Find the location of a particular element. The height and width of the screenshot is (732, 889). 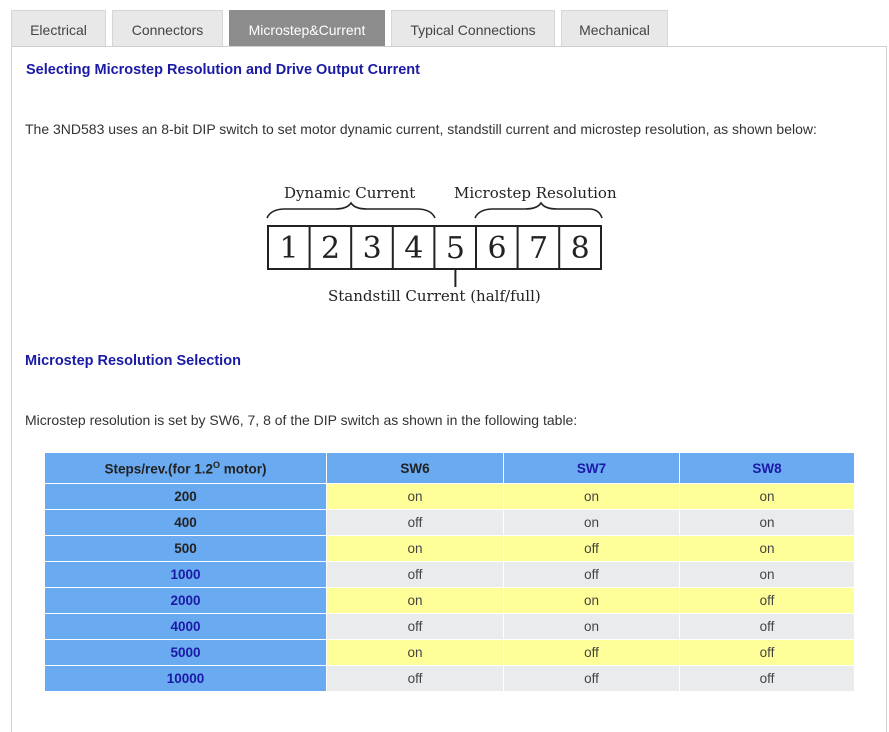

standstill-current-label: Standstill Current (half/full) is located at coordinates (434, 296).